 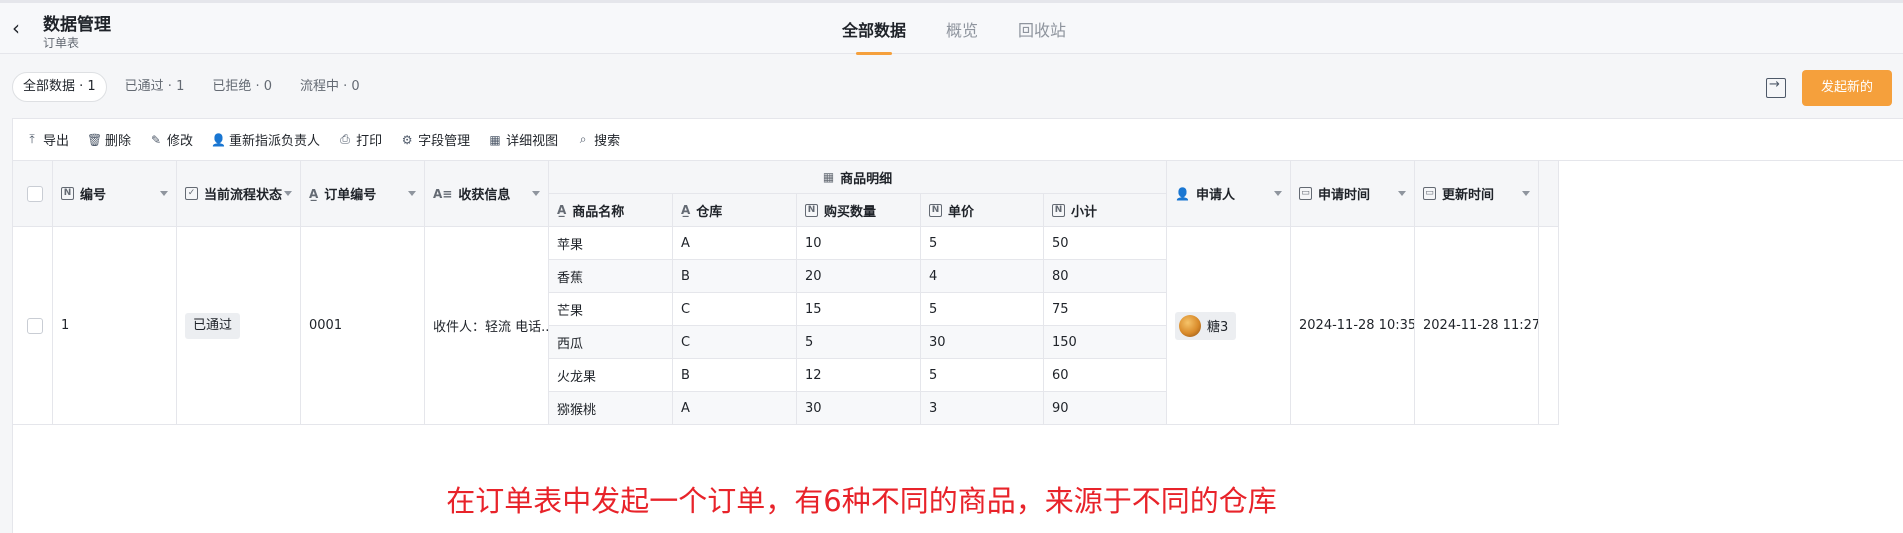 What do you see at coordinates (859, 408) in the screenshot?
I see `item-qty: 30` at bounding box center [859, 408].